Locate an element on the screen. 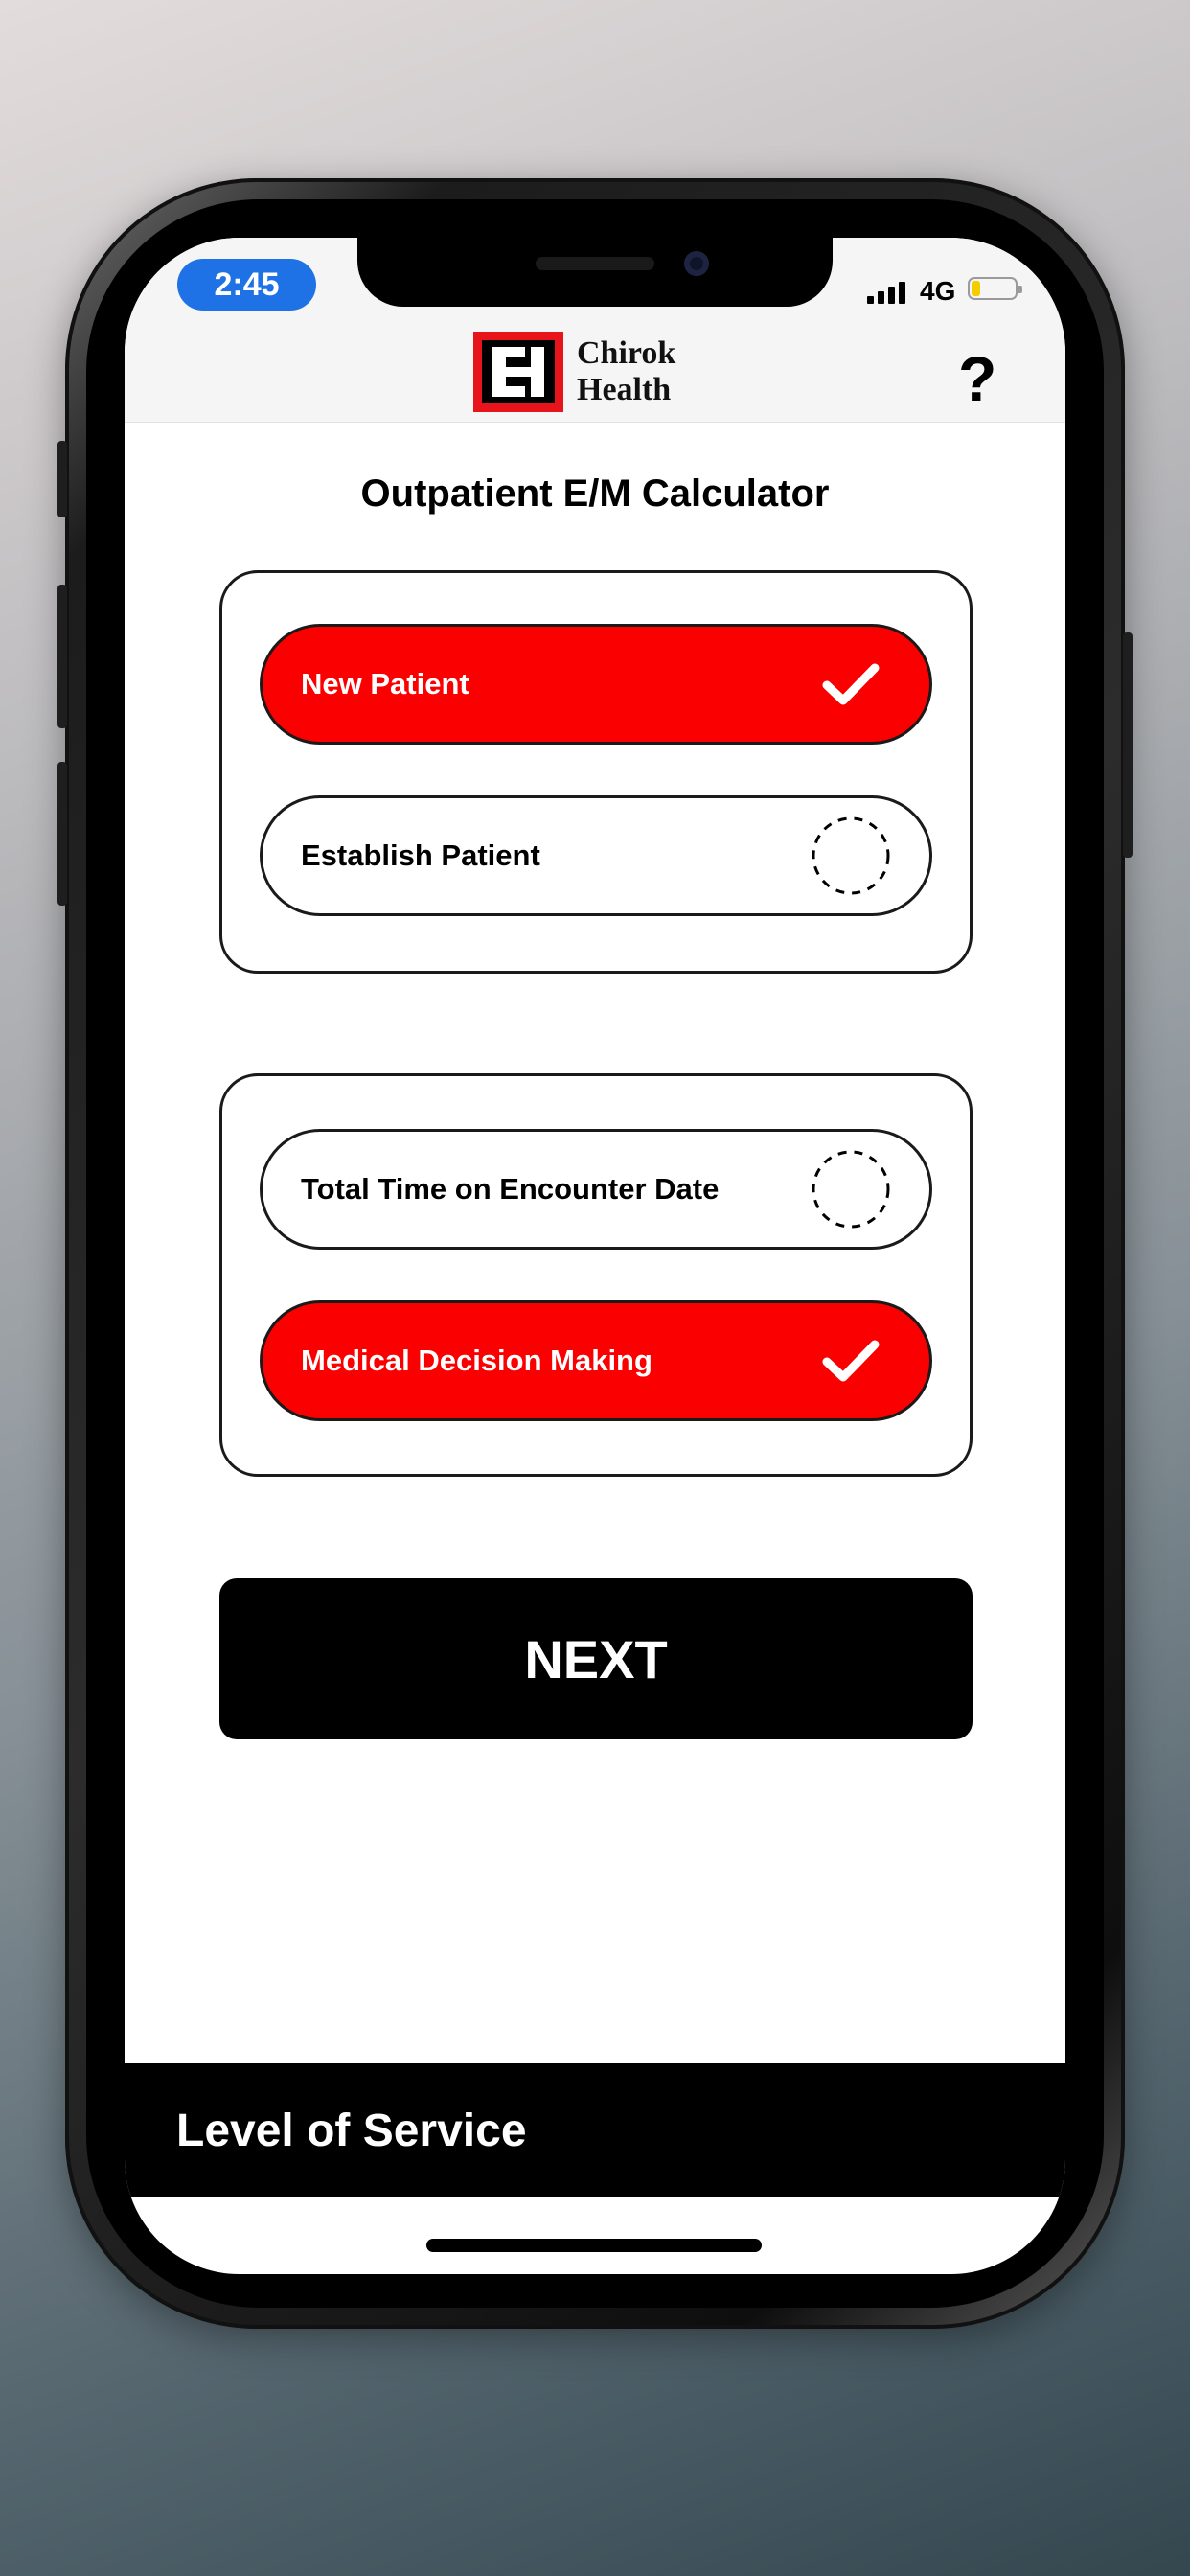  notch is located at coordinates (595, 272).